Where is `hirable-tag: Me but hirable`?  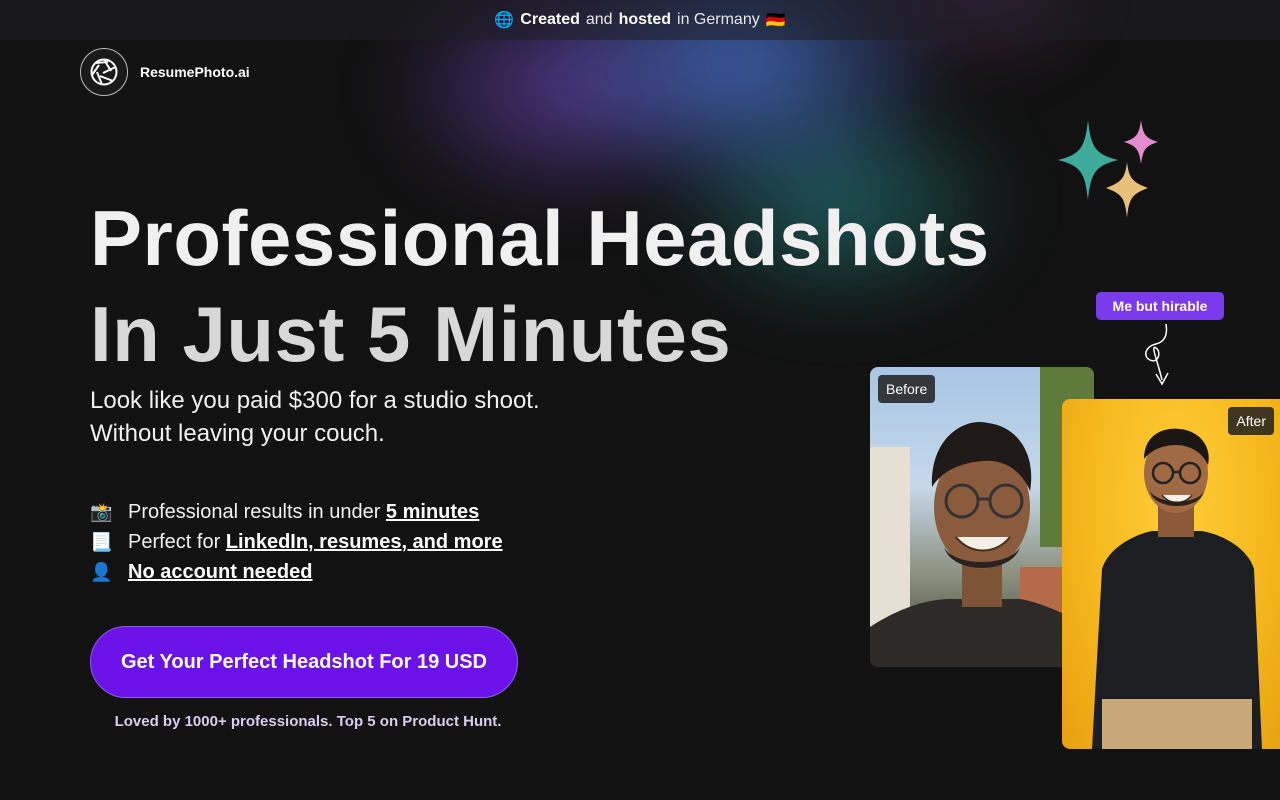 hirable-tag: Me but hirable is located at coordinates (1160, 306).